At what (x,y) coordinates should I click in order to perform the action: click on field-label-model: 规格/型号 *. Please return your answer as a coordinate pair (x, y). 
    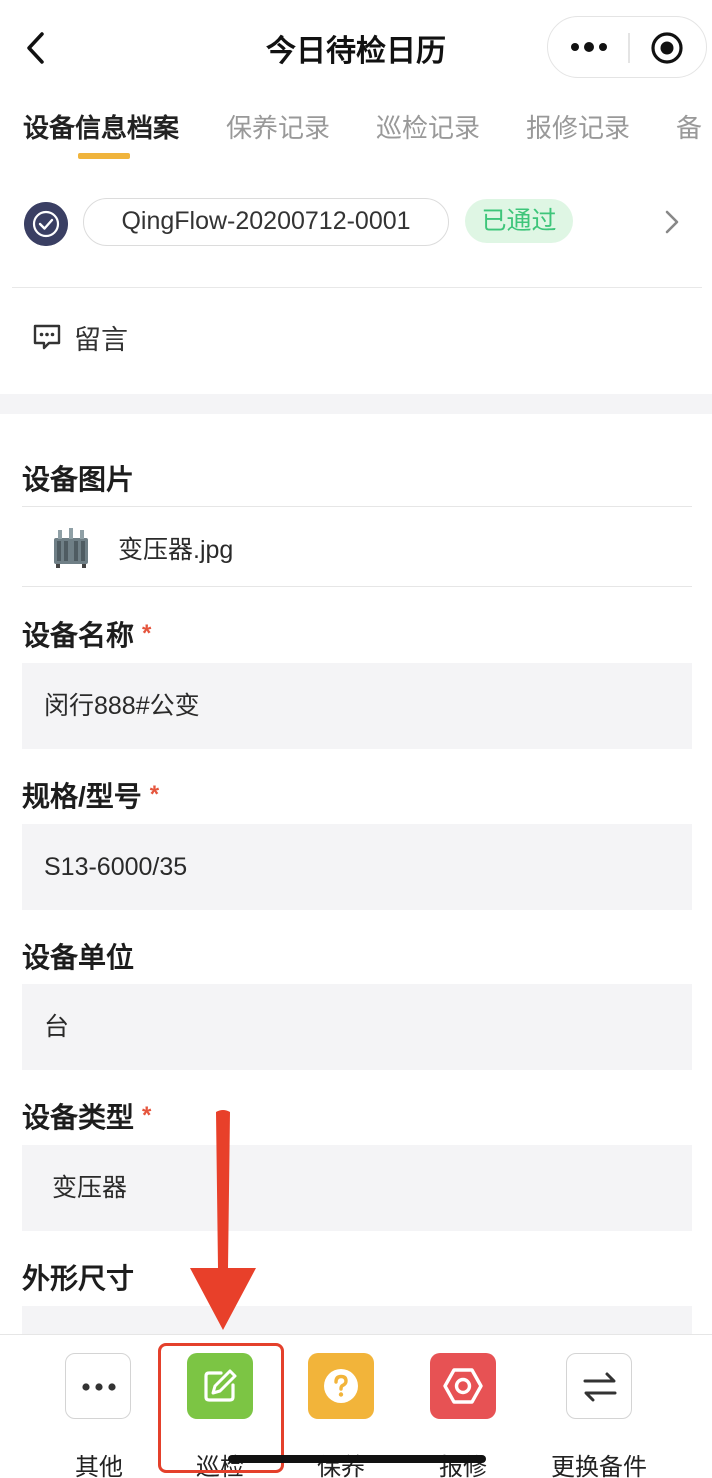
    Looking at the image, I should click on (91, 796).